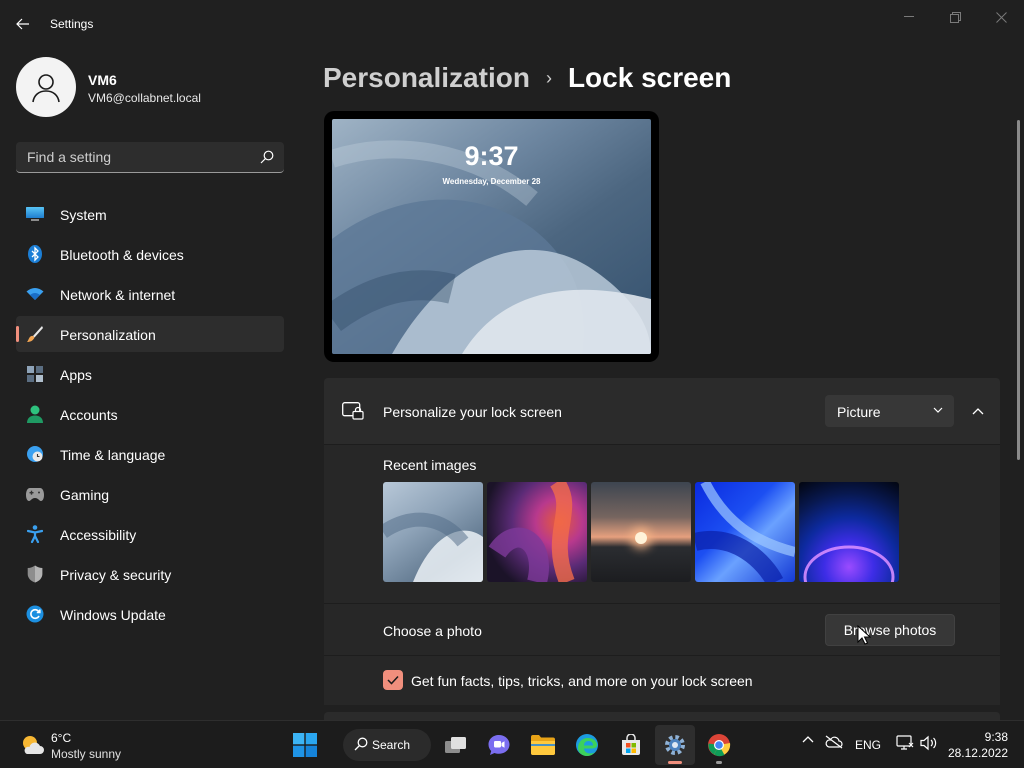  What do you see at coordinates (98, 535) in the screenshot?
I see `sidebar-item-label: Accessibility` at bounding box center [98, 535].